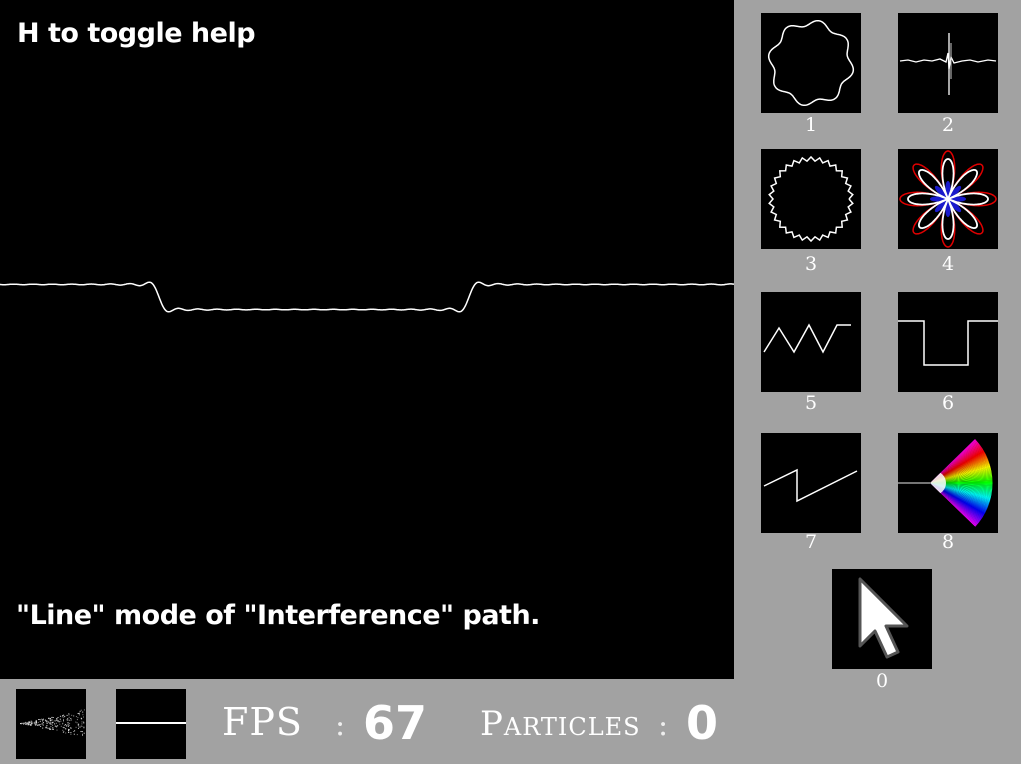  I want to click on zigzag-icon, so click(807, 338).